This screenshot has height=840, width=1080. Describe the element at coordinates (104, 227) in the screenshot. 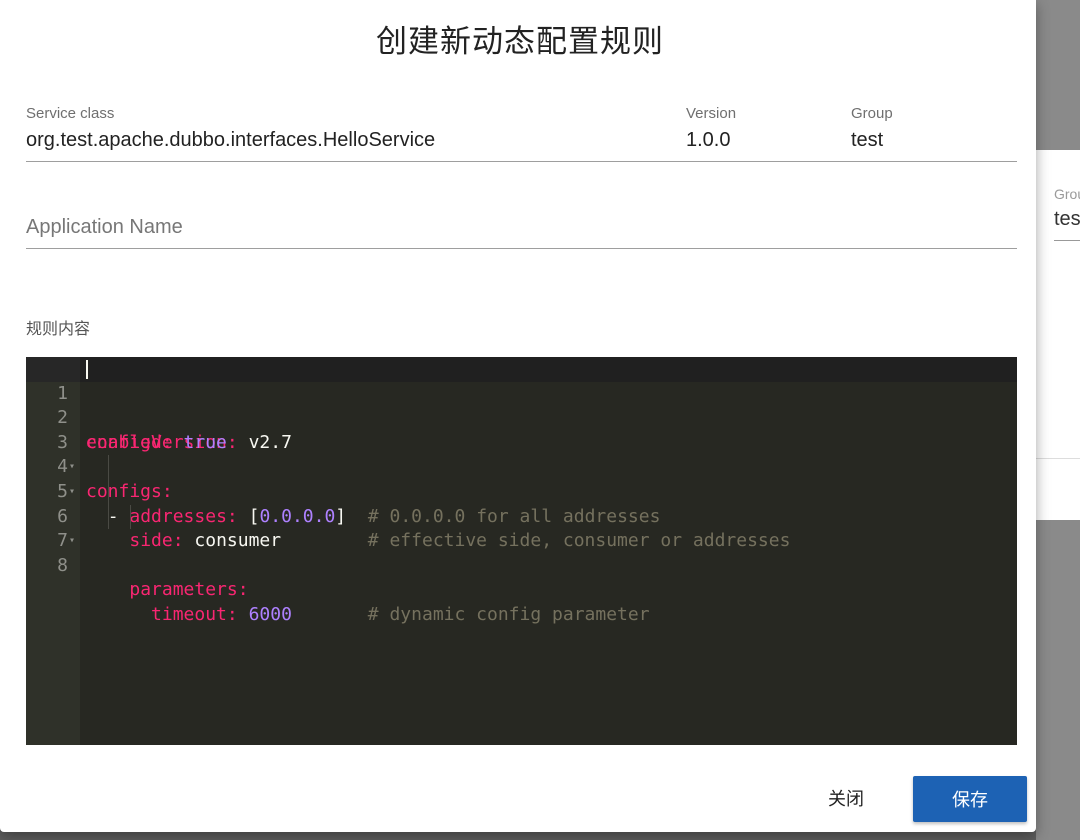

I see `application-name-input: Application Name` at that location.